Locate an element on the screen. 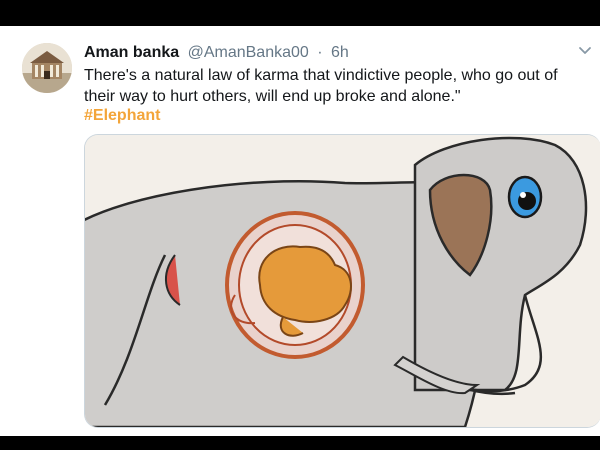 The height and width of the screenshot is (450, 600). tweet-header: Aman banka @AmanBanka00 · 6h is located at coordinates (332, 53).